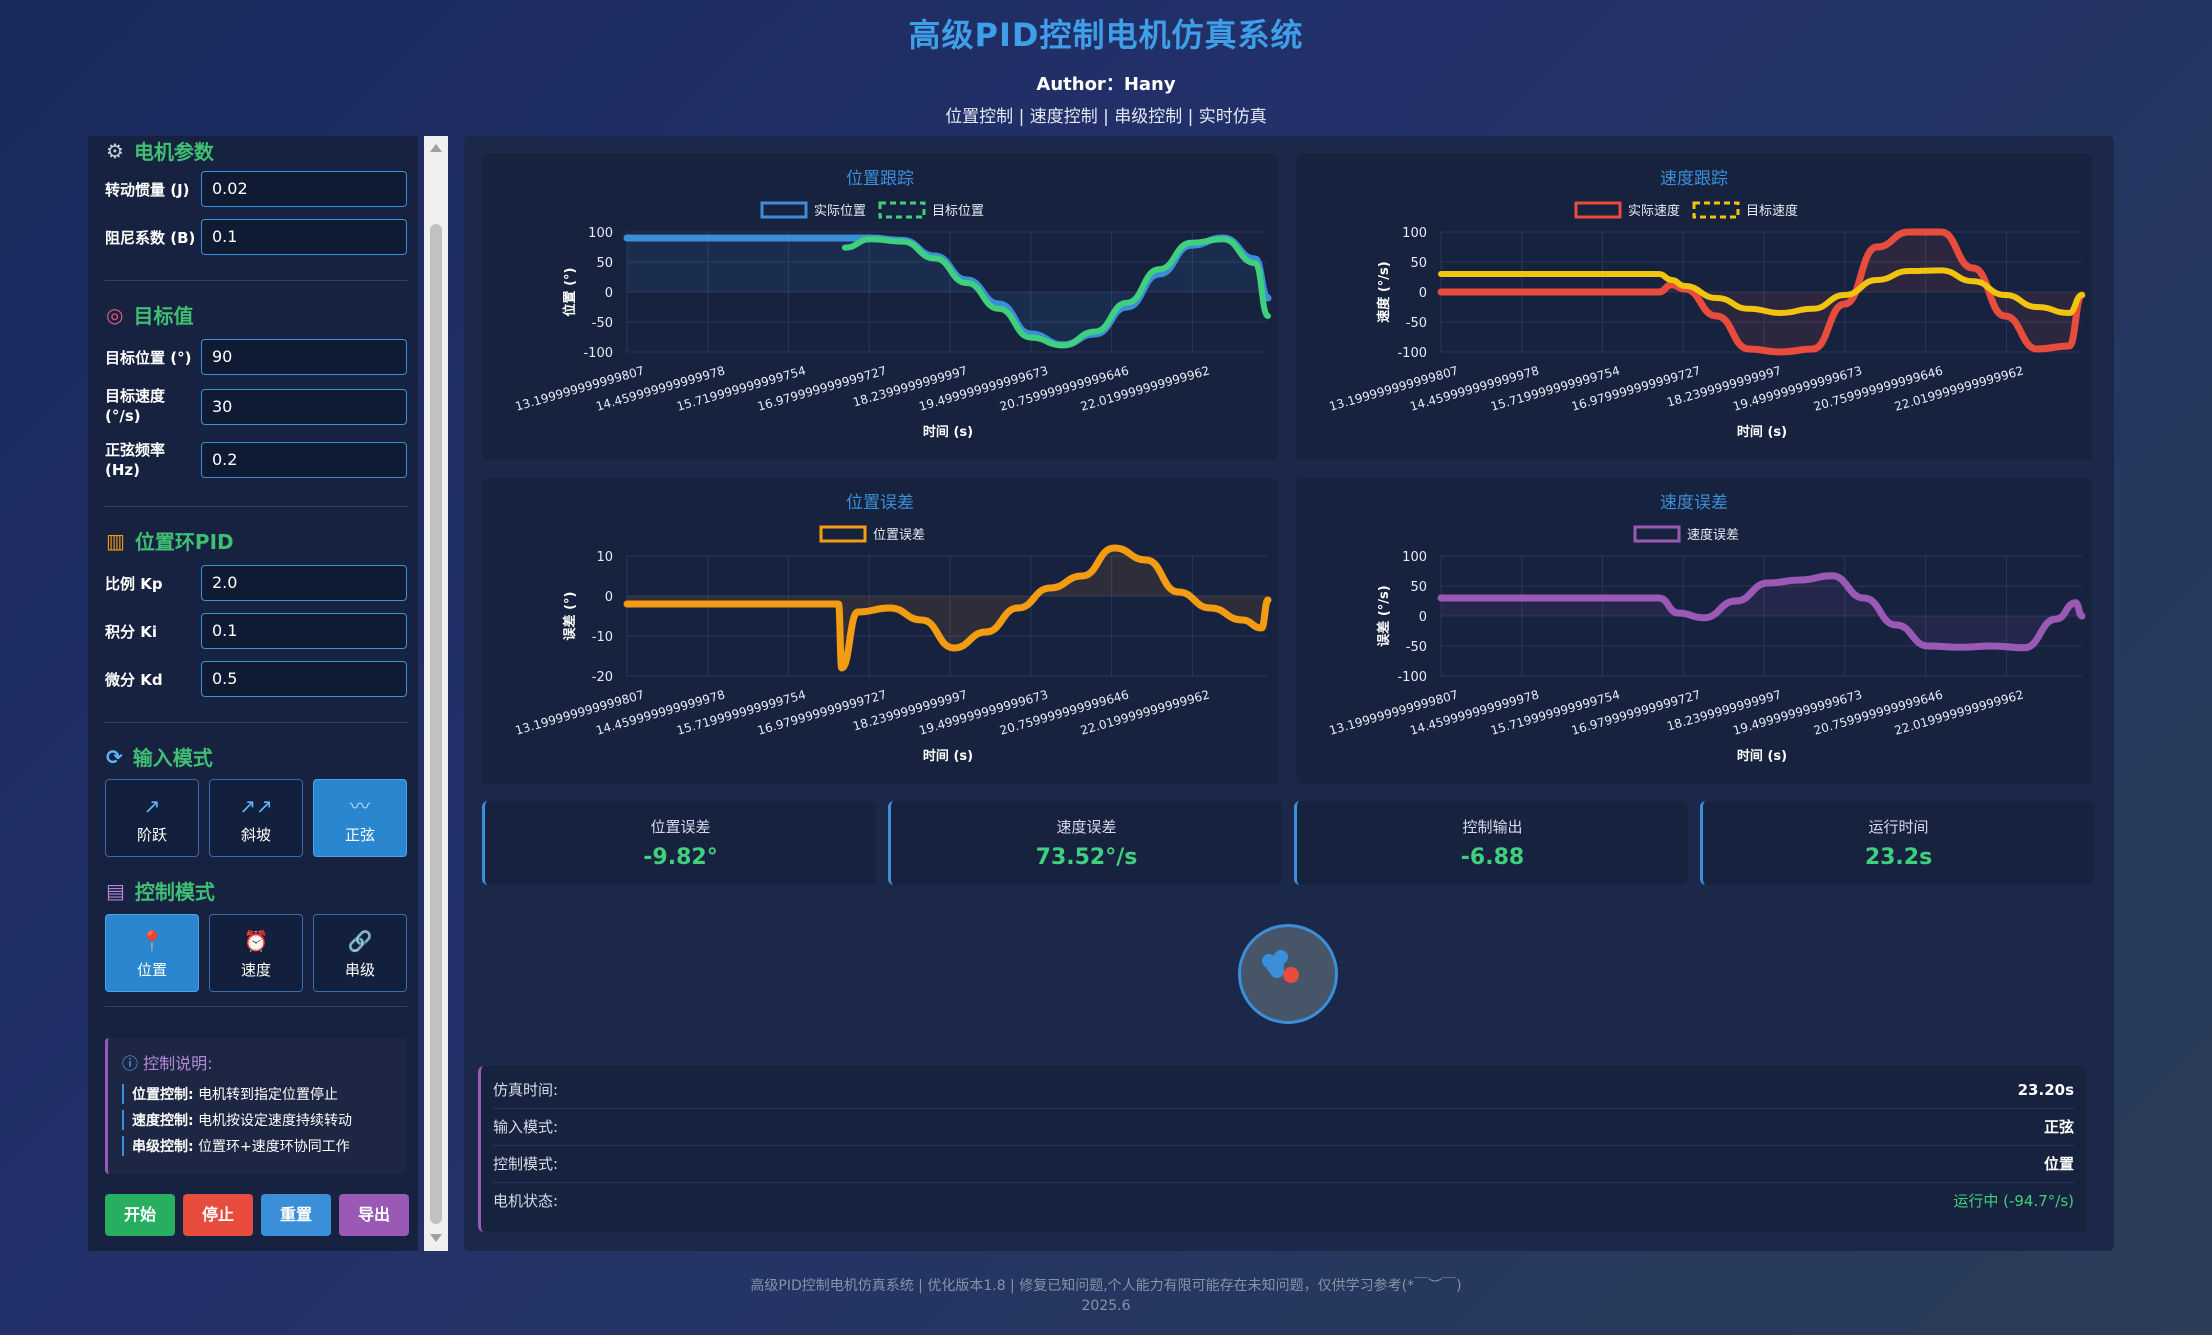 The image size is (2212, 1335). What do you see at coordinates (133, 1063) in the screenshot?
I see `info-icon: ⓘ` at bounding box center [133, 1063].